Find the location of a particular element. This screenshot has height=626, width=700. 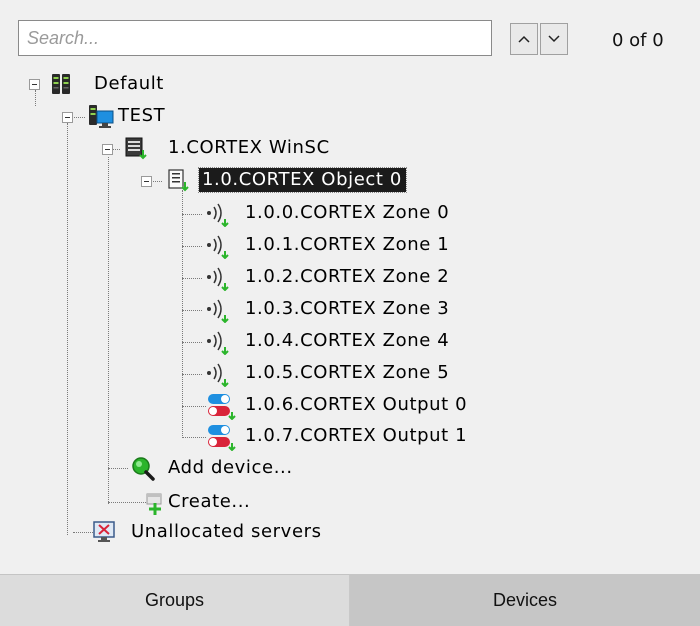

tree-node-zone: 1.0.3.CORTEX Zone 3 is located at coordinates (347, 309).